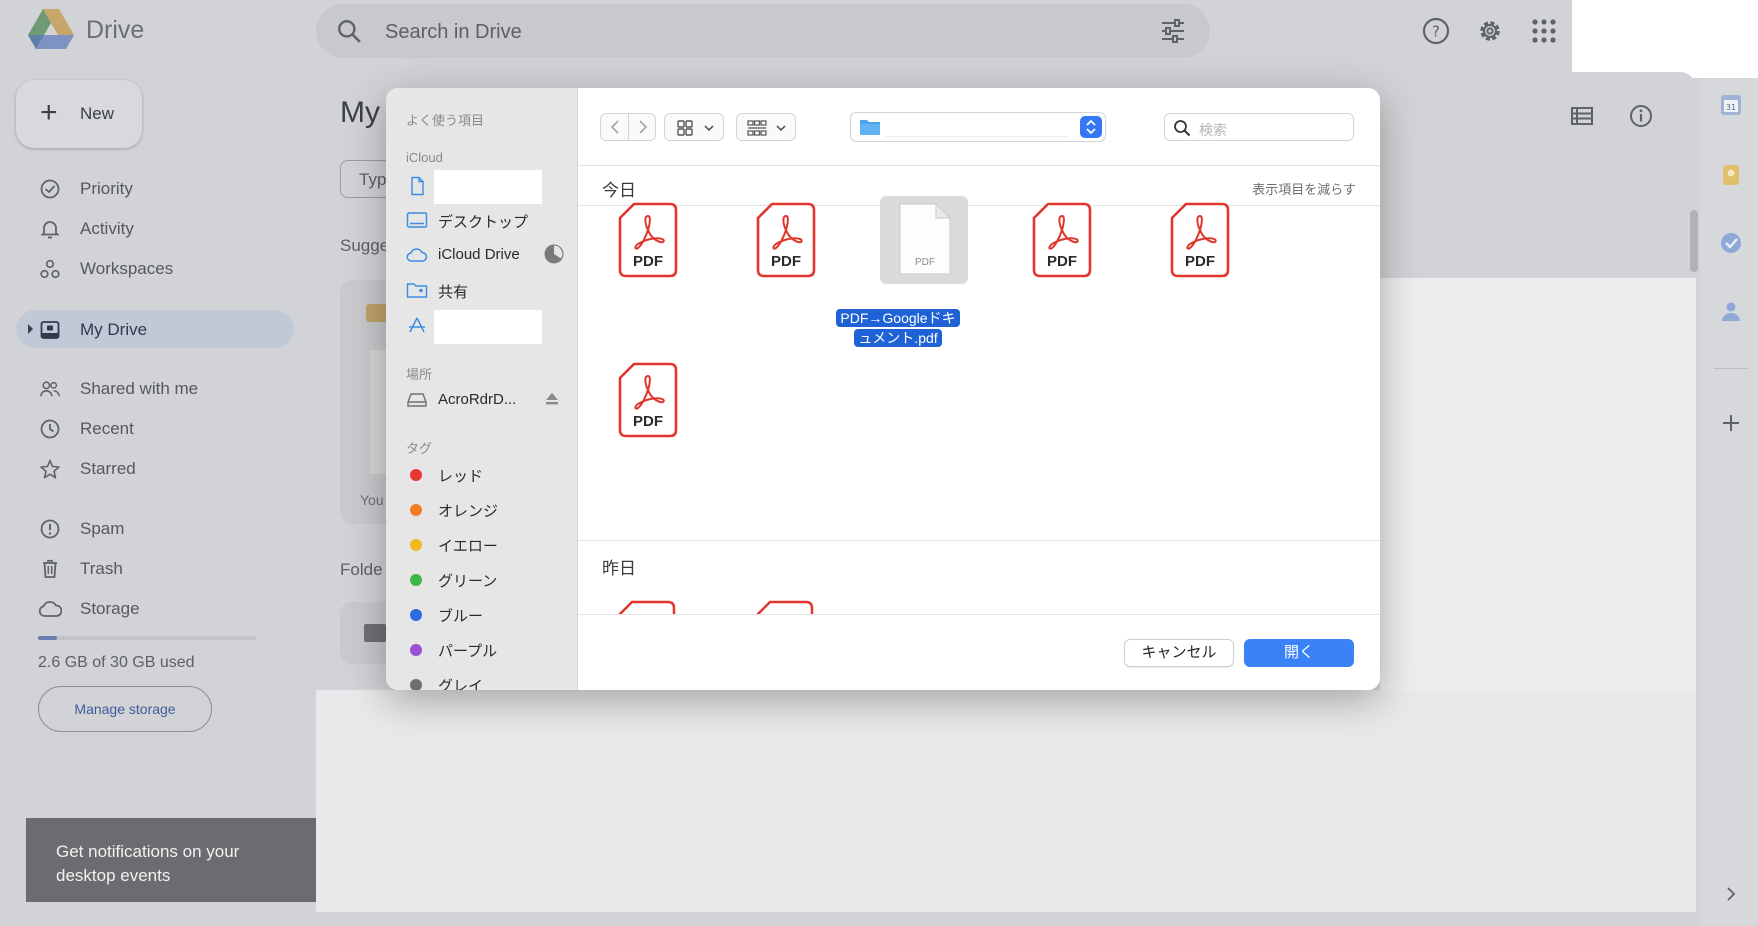 The height and width of the screenshot is (926, 1758). Describe the element at coordinates (417, 255) in the screenshot. I see `icloud-icon` at that location.